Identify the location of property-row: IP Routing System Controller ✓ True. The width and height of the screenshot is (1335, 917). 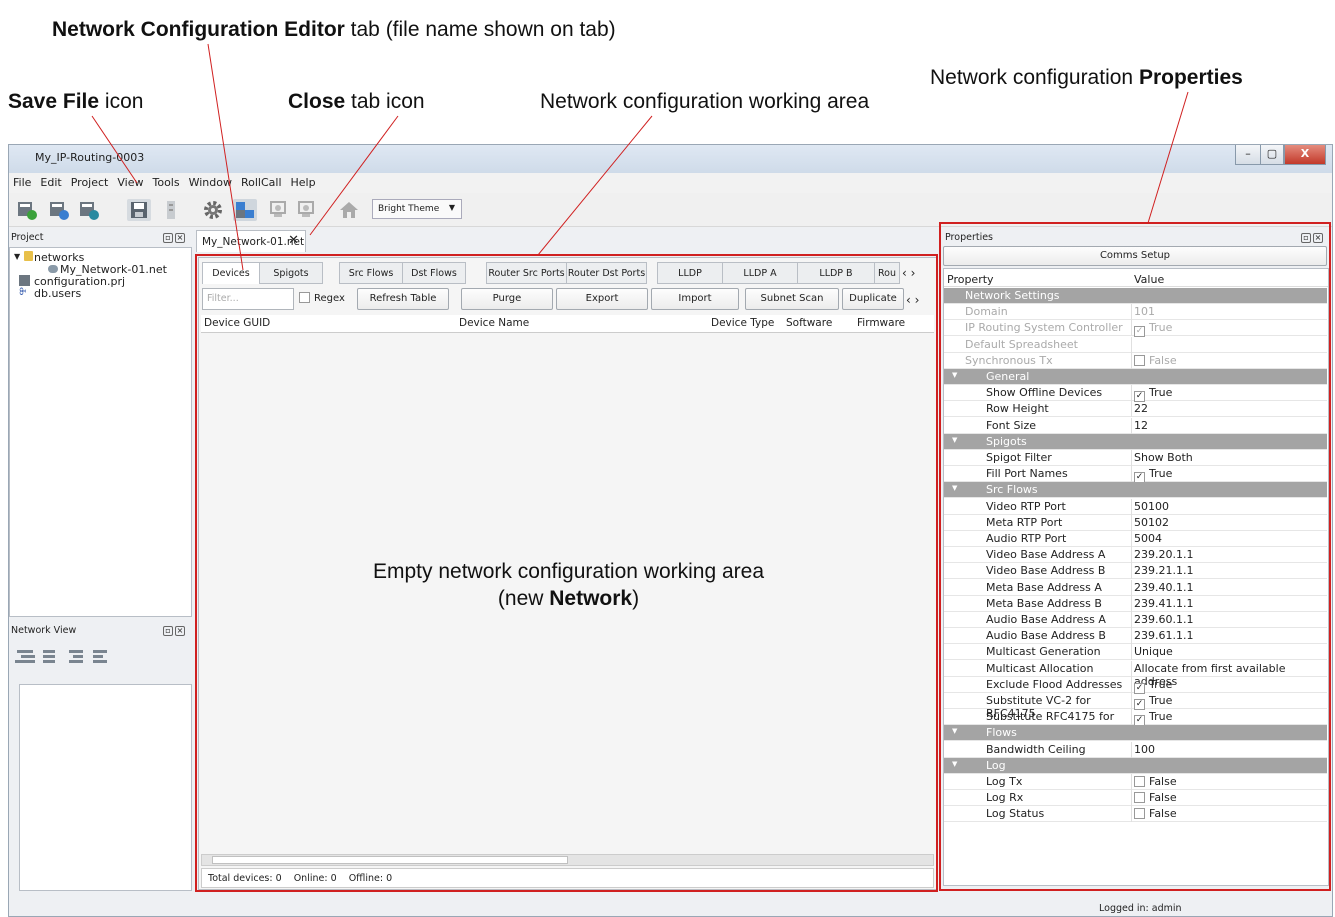
(1135, 329).